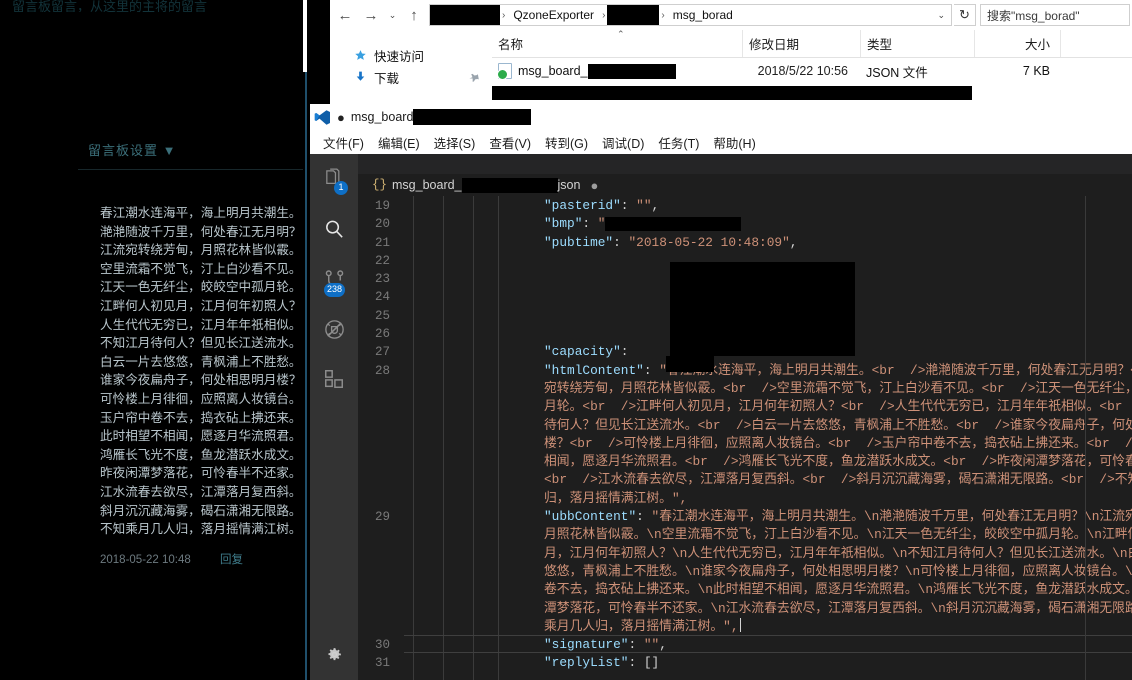 This screenshot has height=680, width=1132. What do you see at coordinates (201, 213) in the screenshot?
I see `poem-line: 春江潮水连海平，海上明月共潮生。` at bounding box center [201, 213].